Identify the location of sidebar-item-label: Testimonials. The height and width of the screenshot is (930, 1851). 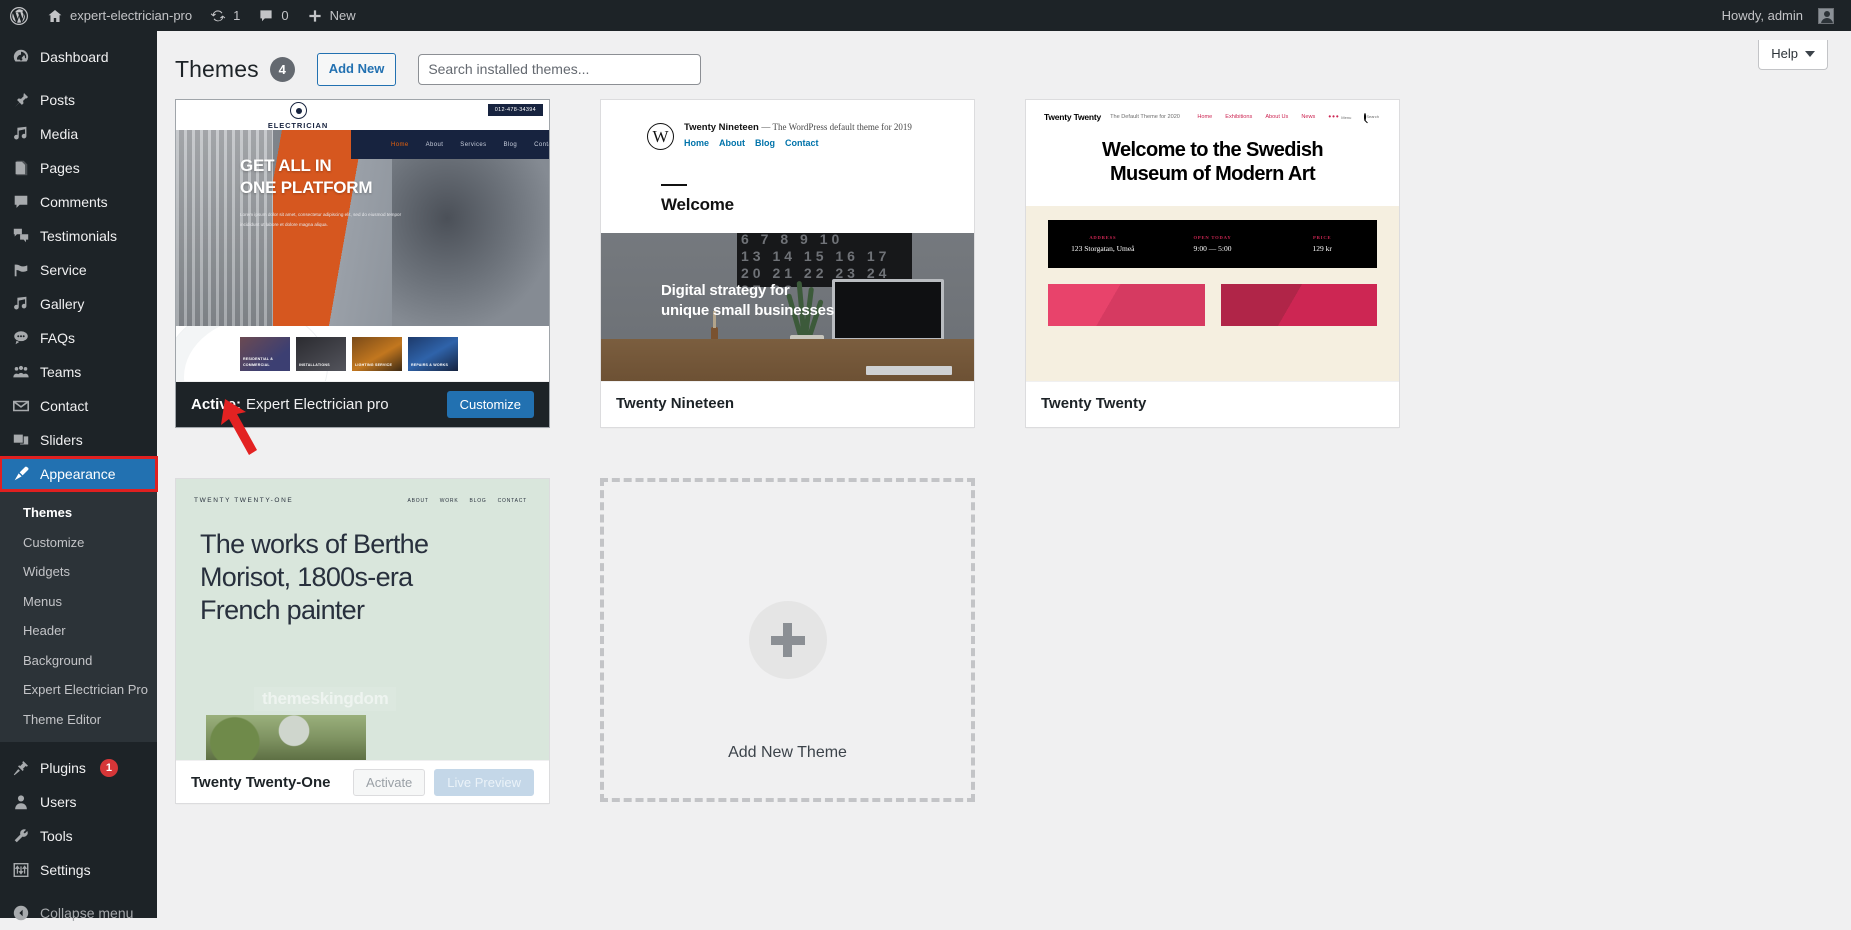
(79, 236).